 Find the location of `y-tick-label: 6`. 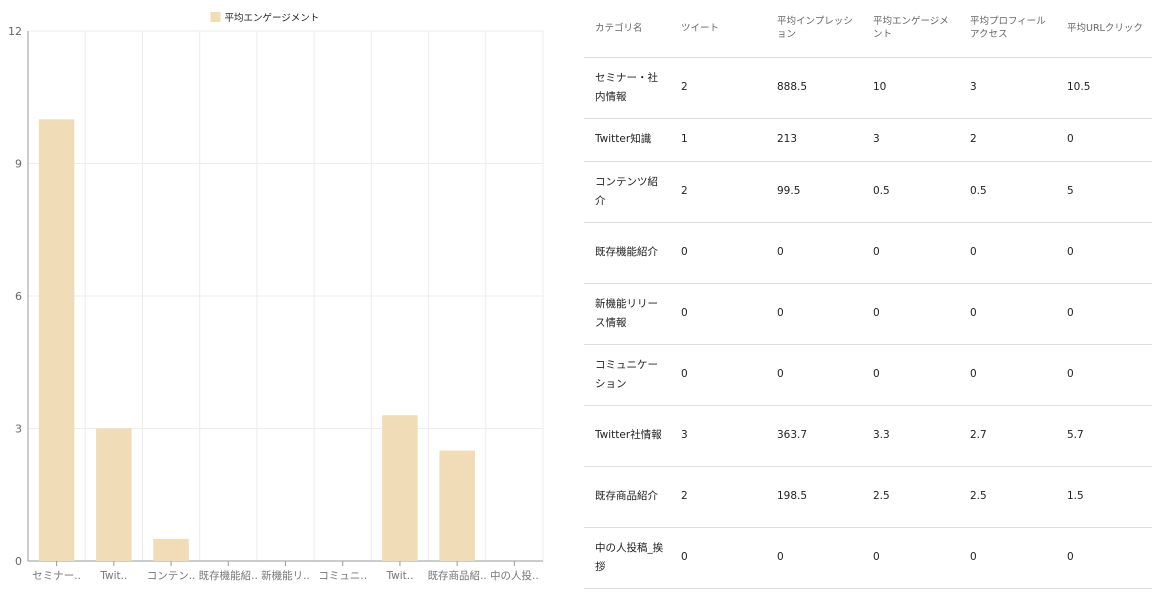

y-tick-label: 6 is located at coordinates (18, 296).